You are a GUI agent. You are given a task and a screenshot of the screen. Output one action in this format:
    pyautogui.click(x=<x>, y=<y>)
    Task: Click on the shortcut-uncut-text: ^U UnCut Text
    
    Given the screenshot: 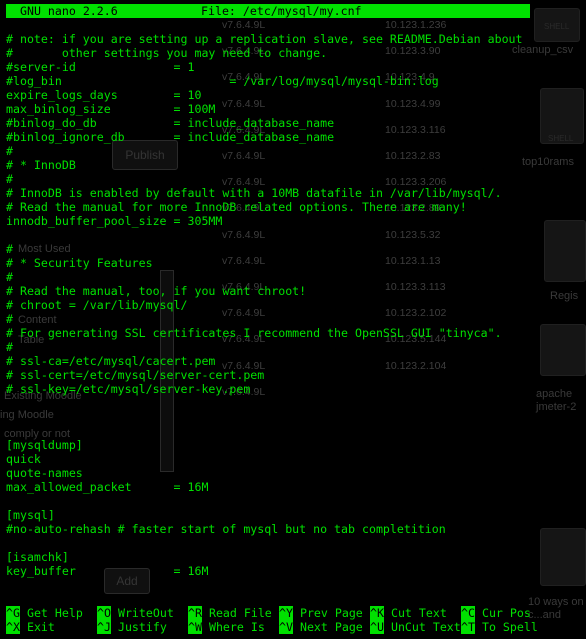 What is the action you would take?
    pyautogui.click(x=415, y=627)
    